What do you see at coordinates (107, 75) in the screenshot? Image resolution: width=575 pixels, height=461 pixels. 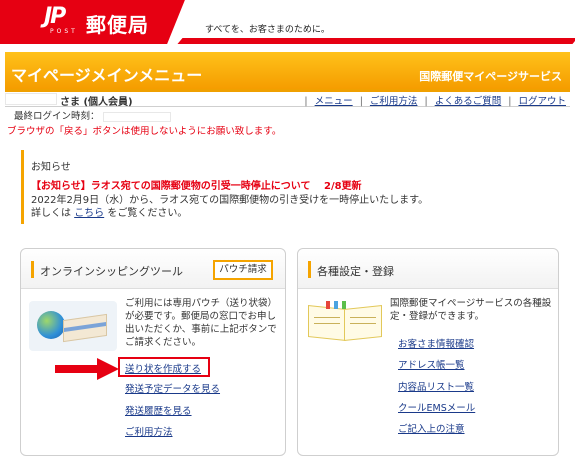 I see `page-title: マイページメインメニュー` at bounding box center [107, 75].